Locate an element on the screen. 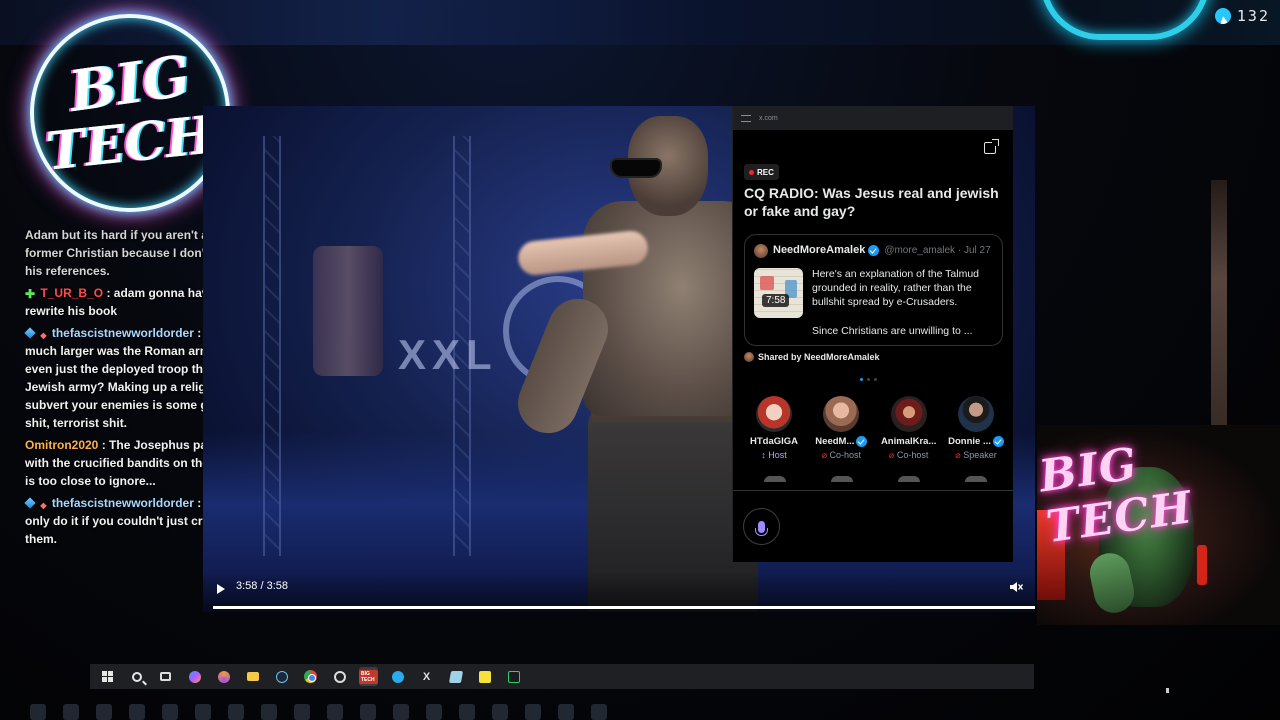 The height and width of the screenshot is (720, 1280). x-button: X is located at coordinates (426, 676).